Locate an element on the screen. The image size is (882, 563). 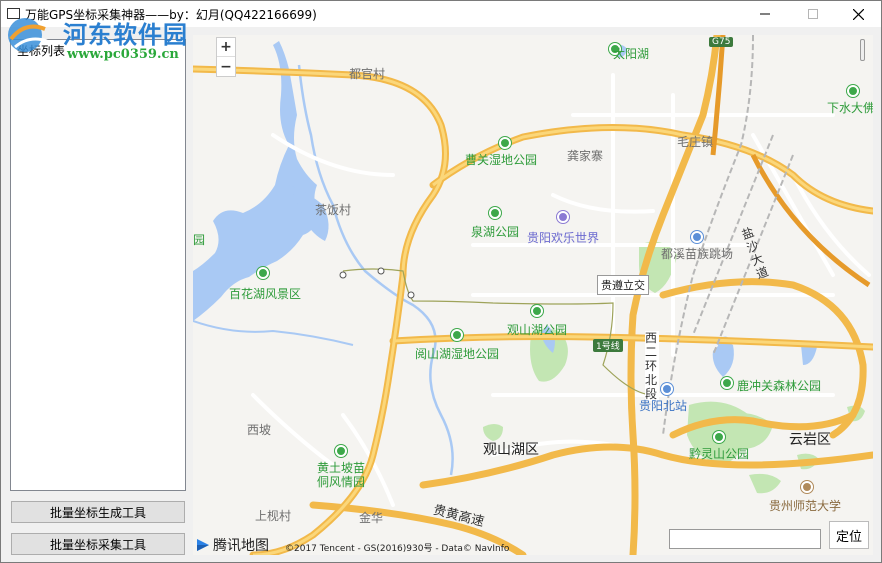
close-icon is located at coordinates (858, 14).